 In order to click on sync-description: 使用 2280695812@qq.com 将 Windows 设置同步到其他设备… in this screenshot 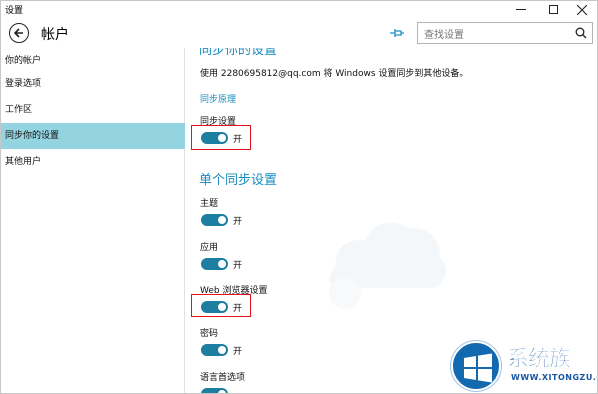, I will do `click(334, 74)`.